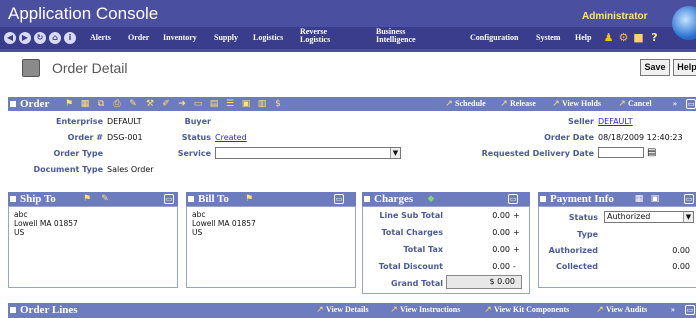  I want to click on grand-total-value: $ 0.00, so click(484, 282).